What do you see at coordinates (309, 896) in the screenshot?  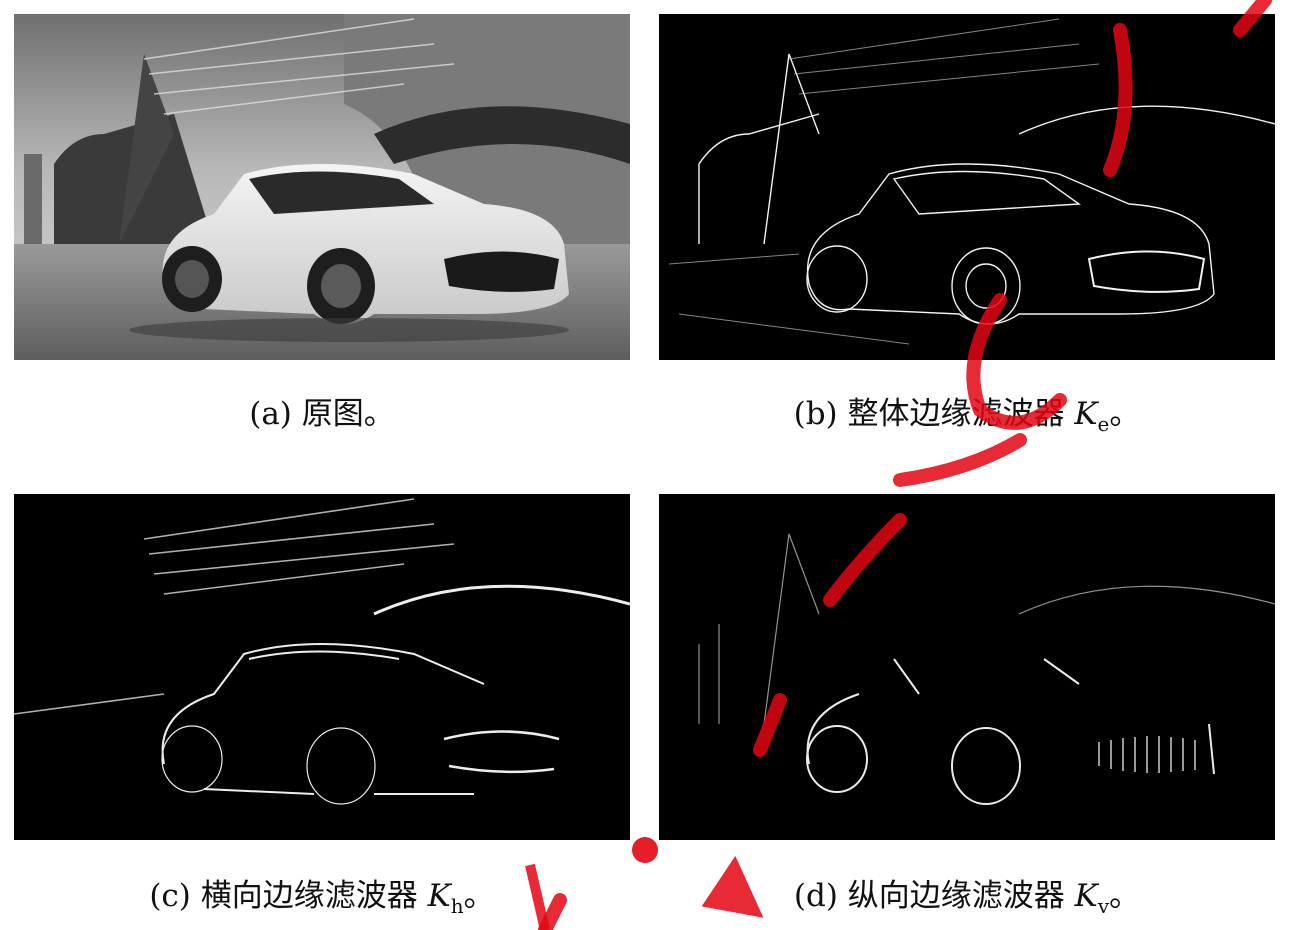 I see `caption-text: 横向边缘滤波器` at bounding box center [309, 896].